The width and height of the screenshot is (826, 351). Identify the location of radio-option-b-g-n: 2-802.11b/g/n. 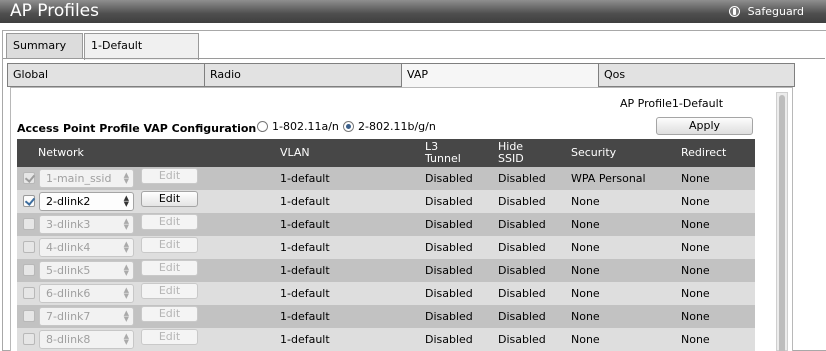
(389, 126).